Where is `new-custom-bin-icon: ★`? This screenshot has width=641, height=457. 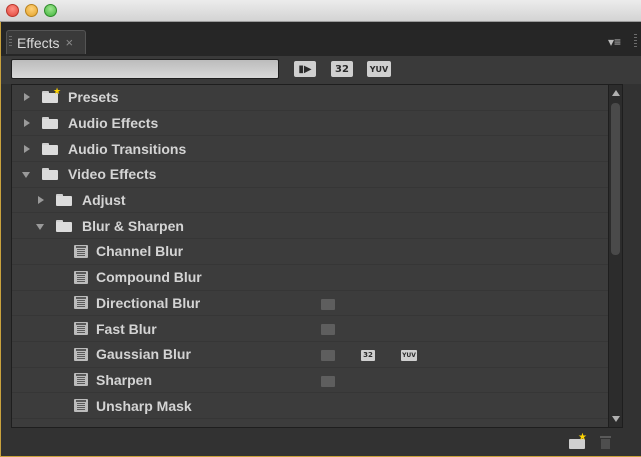 new-custom-bin-icon: ★ is located at coordinates (578, 440).